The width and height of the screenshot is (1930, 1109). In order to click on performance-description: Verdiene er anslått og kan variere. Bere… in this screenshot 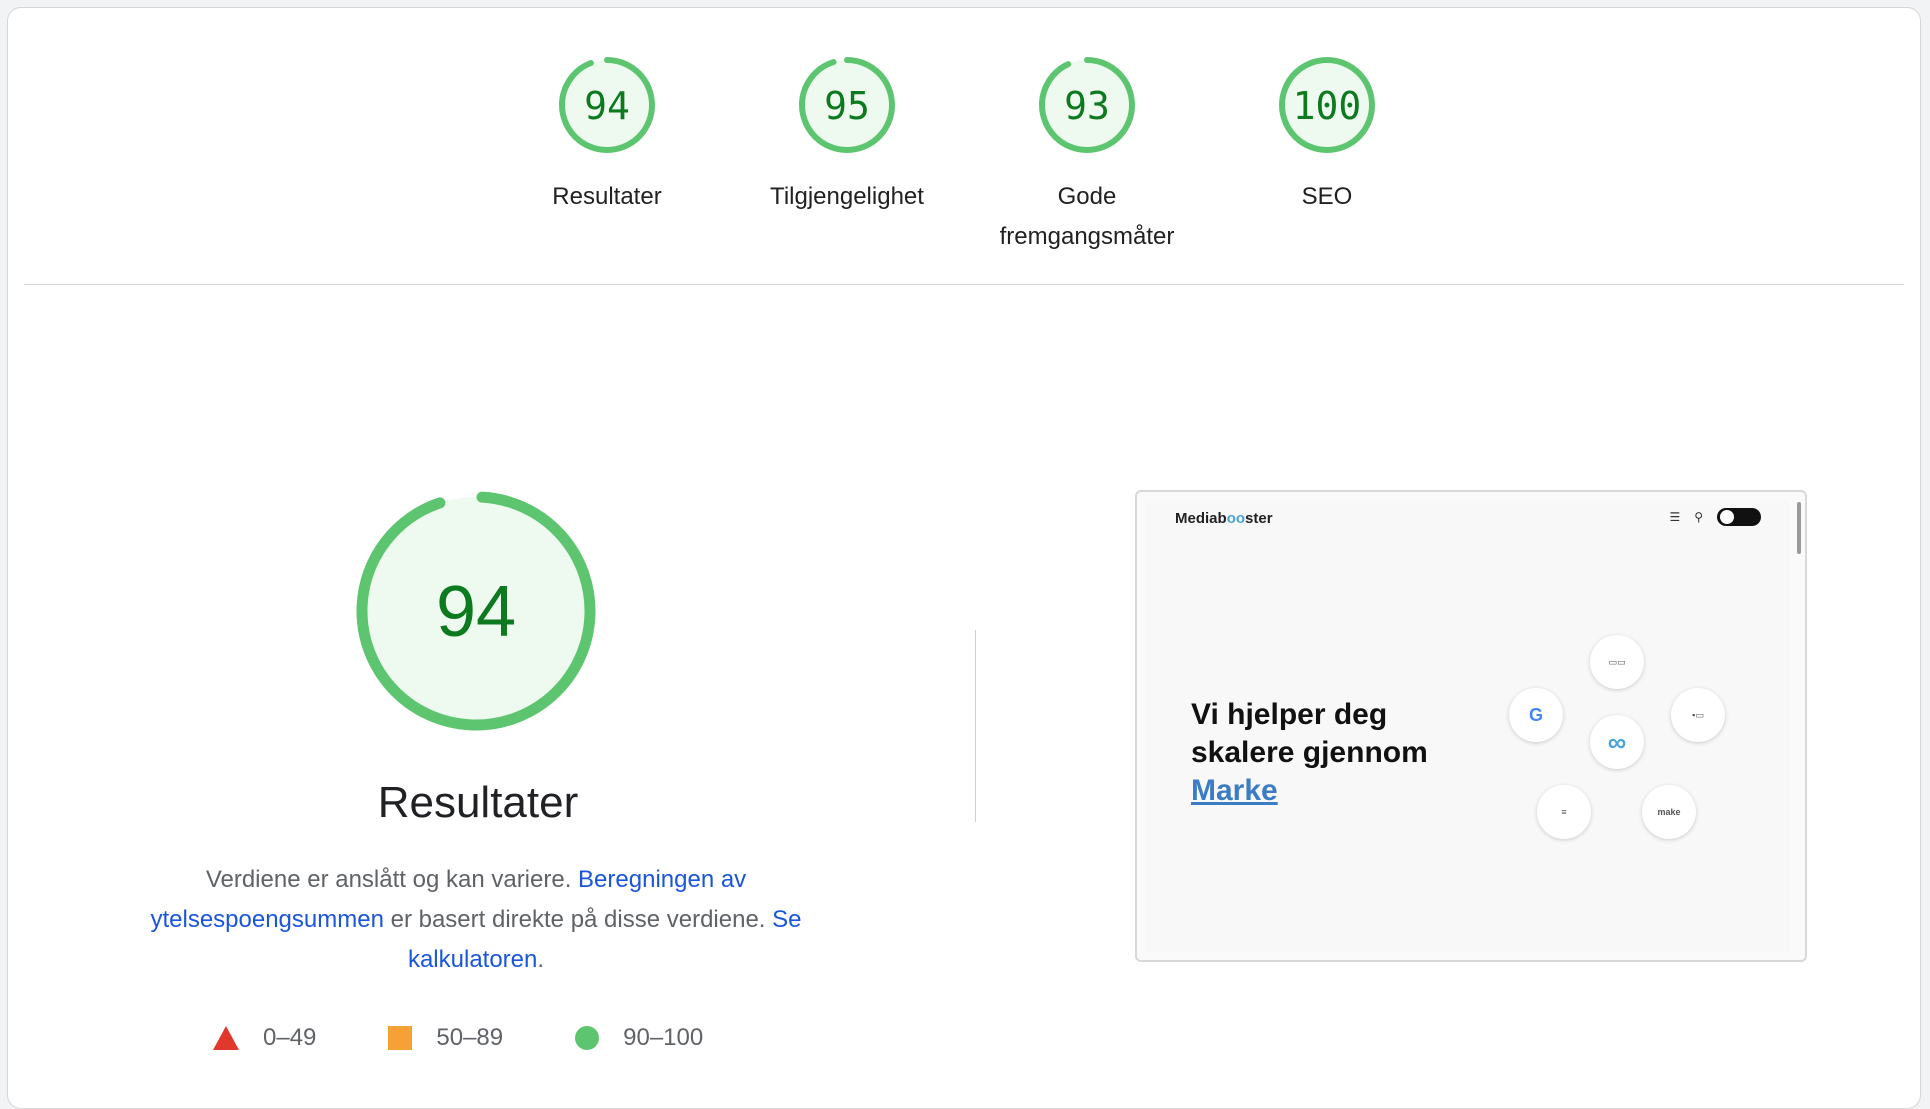, I will do `click(476, 920)`.